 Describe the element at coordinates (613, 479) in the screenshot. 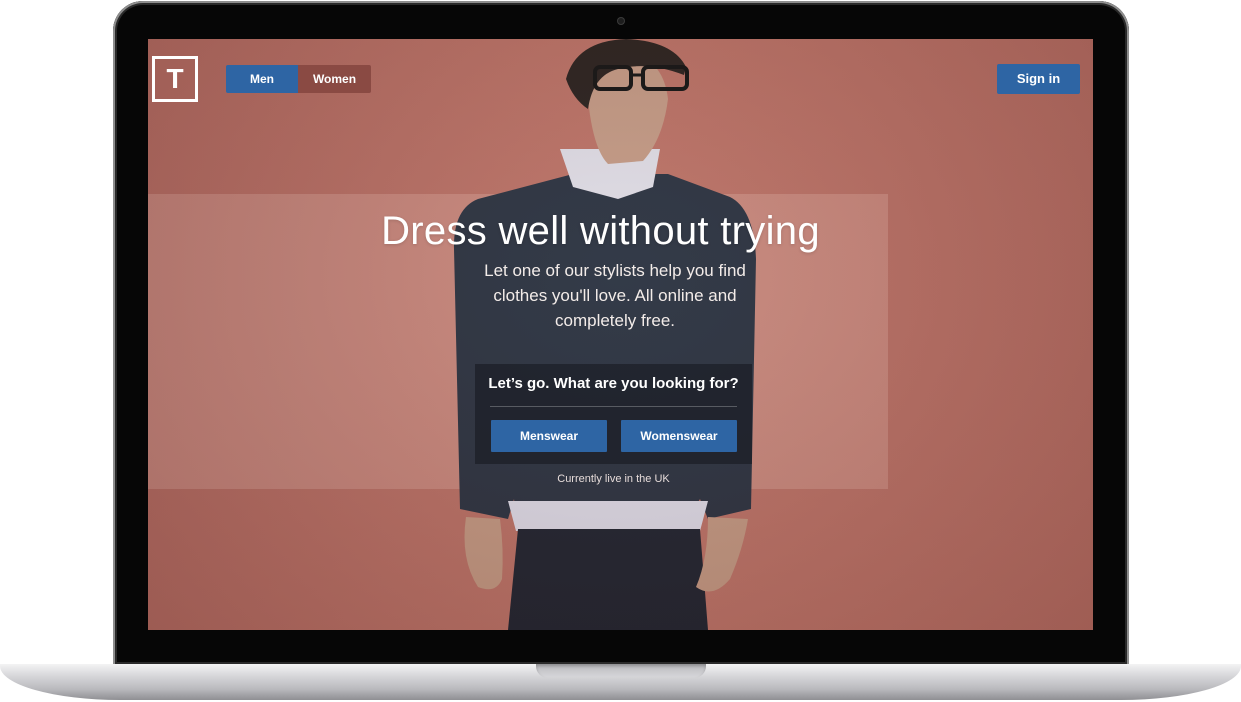

I see `availability-note: Currently live in the UK` at that location.